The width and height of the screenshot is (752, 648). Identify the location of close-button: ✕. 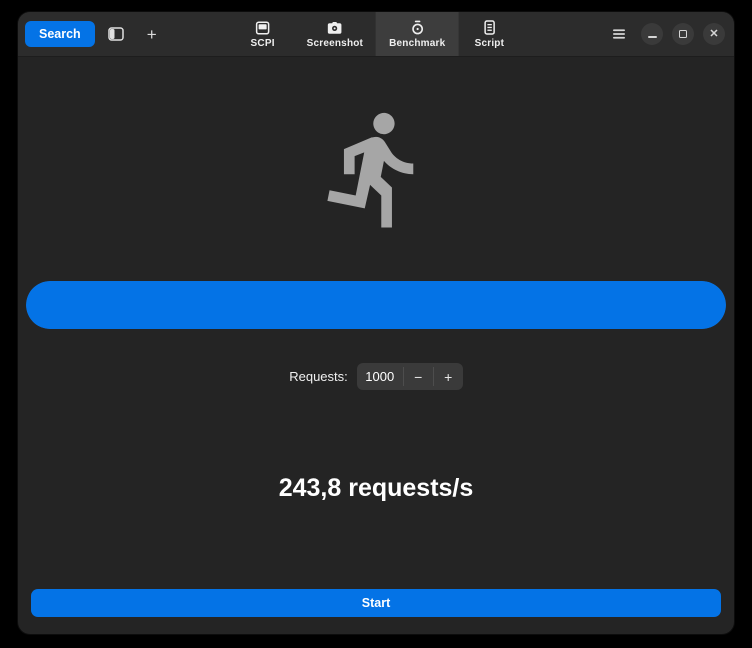
(714, 34).